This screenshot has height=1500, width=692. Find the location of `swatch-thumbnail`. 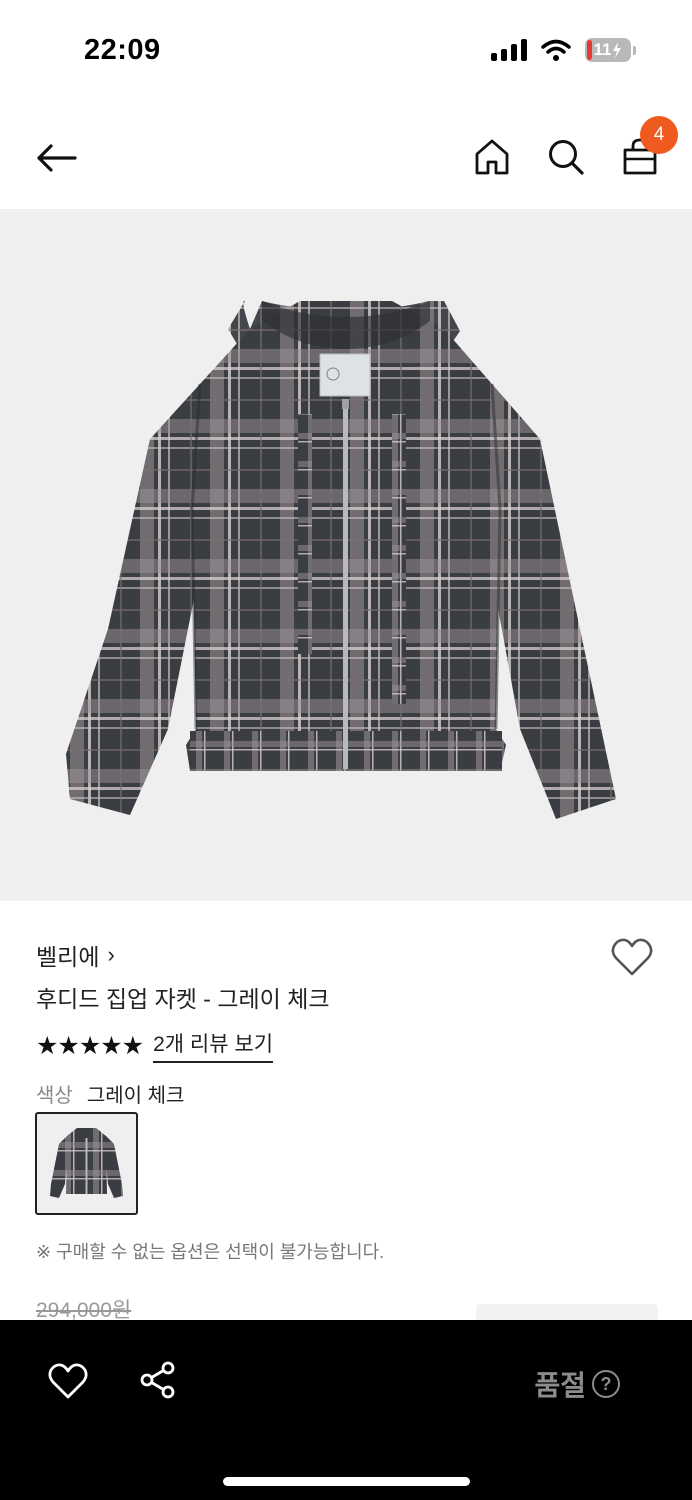

swatch-thumbnail is located at coordinates (86, 1163).